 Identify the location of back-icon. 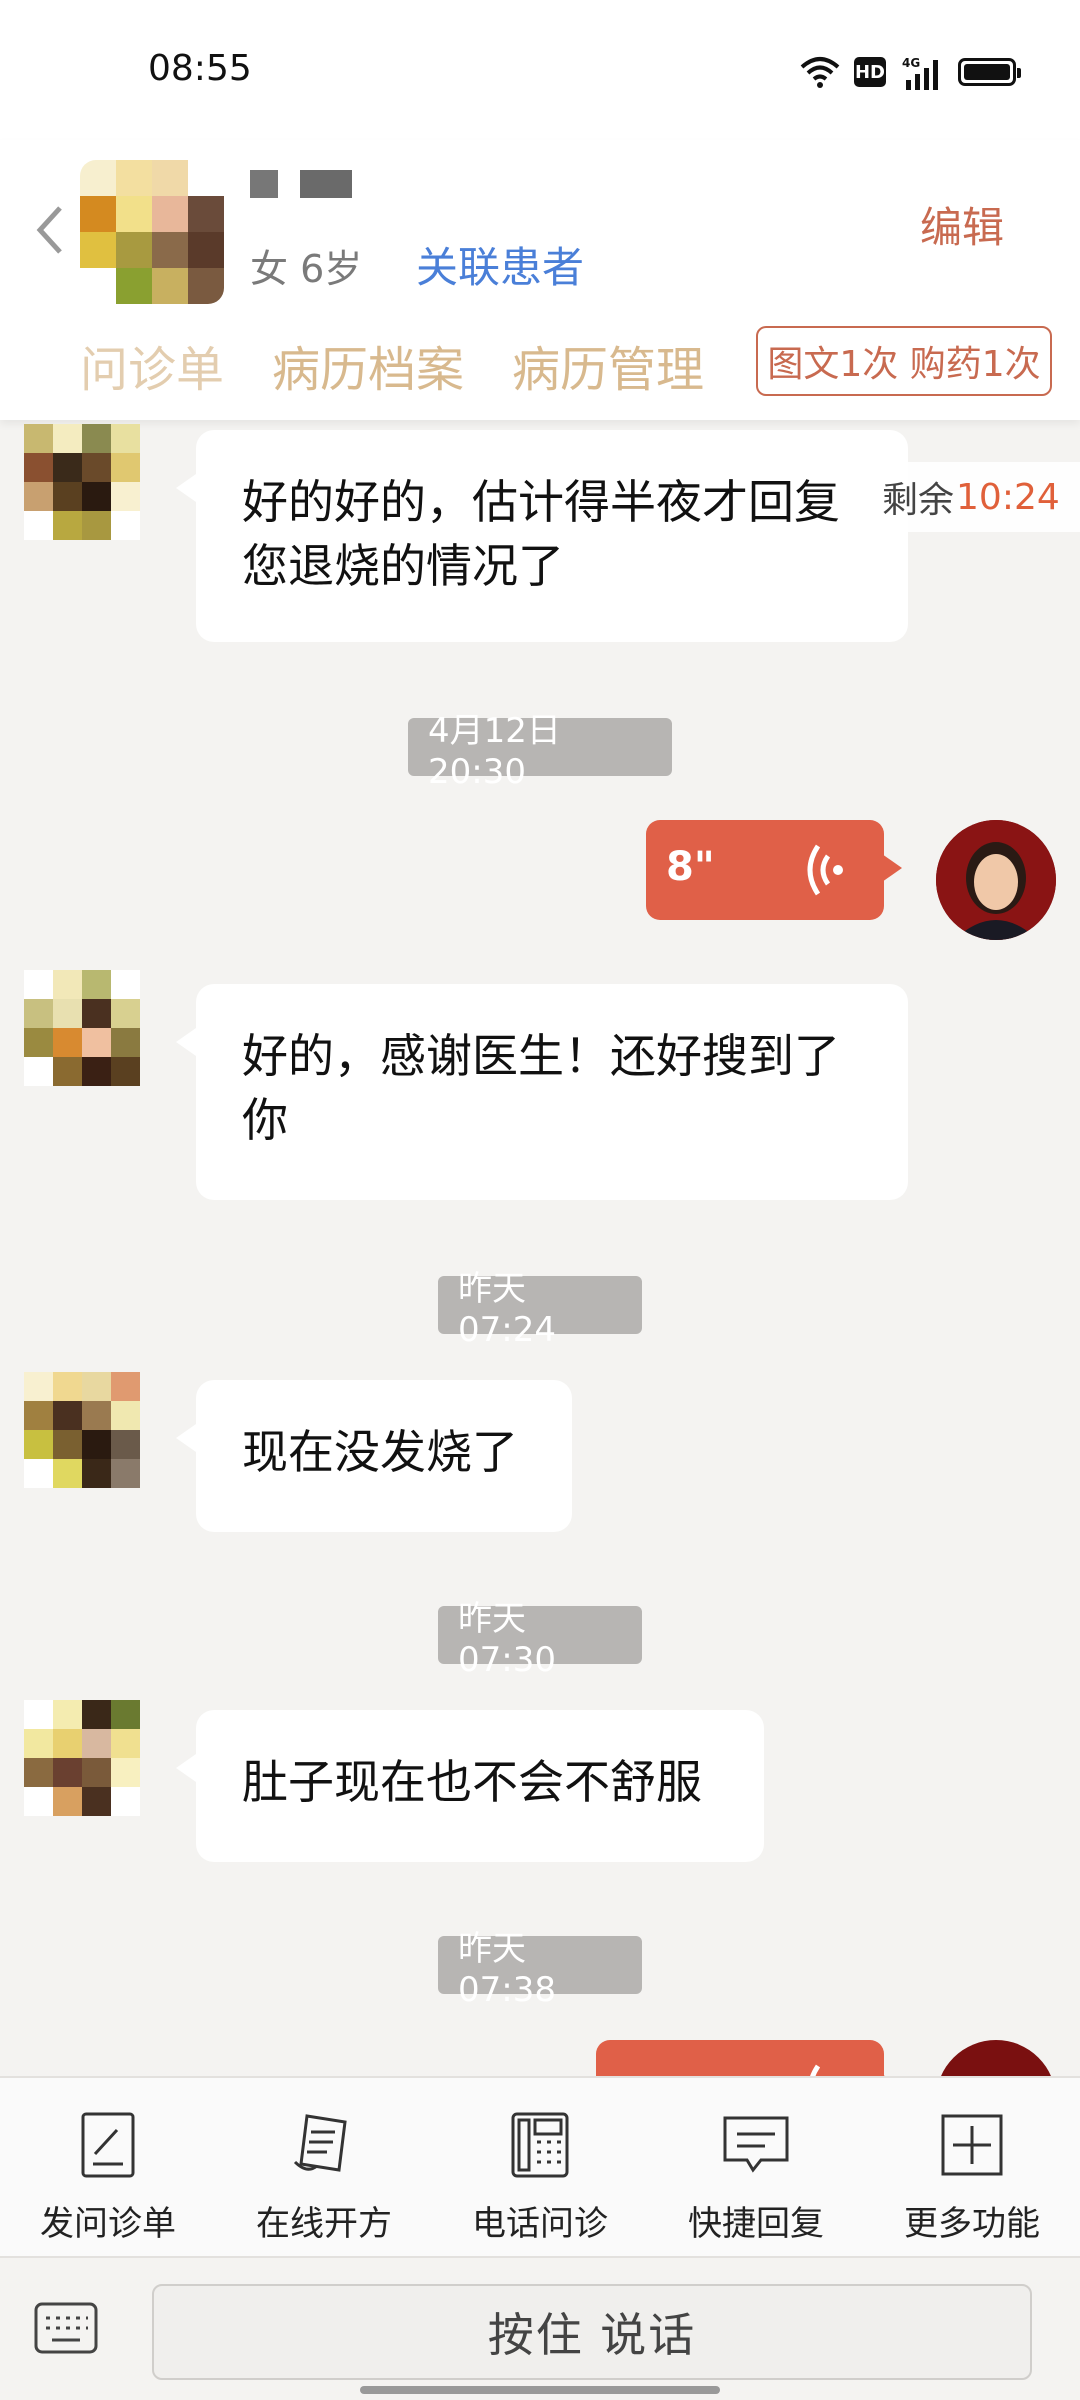
(50, 230).